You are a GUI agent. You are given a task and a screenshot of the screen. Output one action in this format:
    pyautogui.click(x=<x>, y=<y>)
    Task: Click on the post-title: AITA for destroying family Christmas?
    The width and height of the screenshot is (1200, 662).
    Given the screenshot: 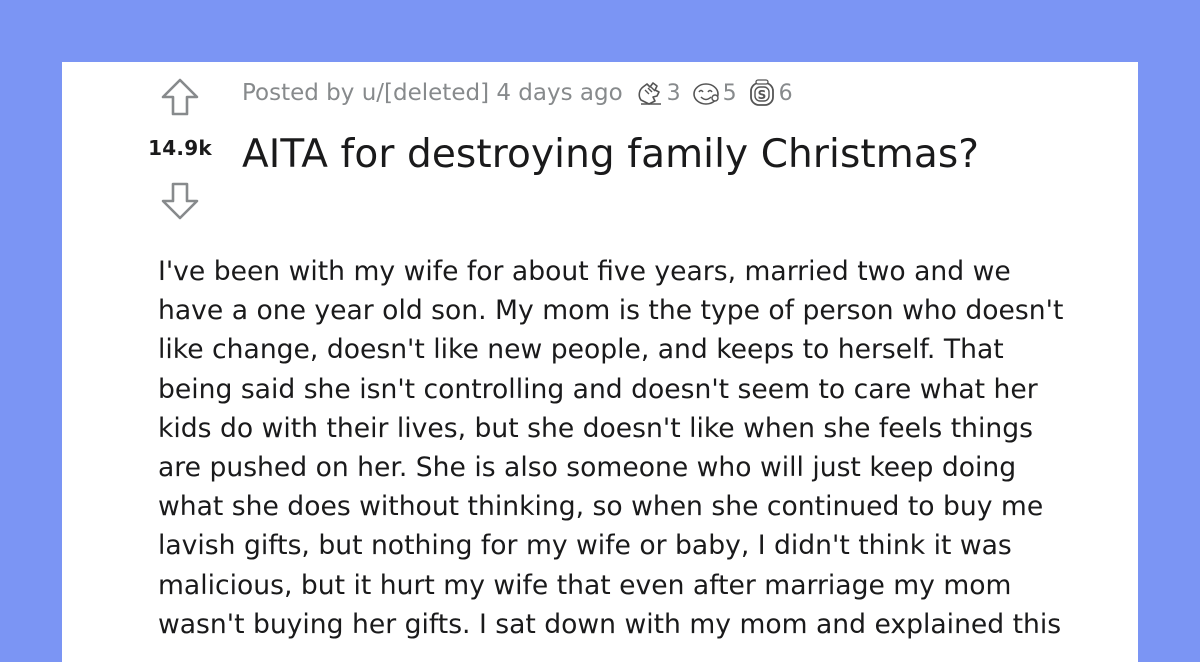 What is the action you would take?
    pyautogui.click(x=610, y=154)
    